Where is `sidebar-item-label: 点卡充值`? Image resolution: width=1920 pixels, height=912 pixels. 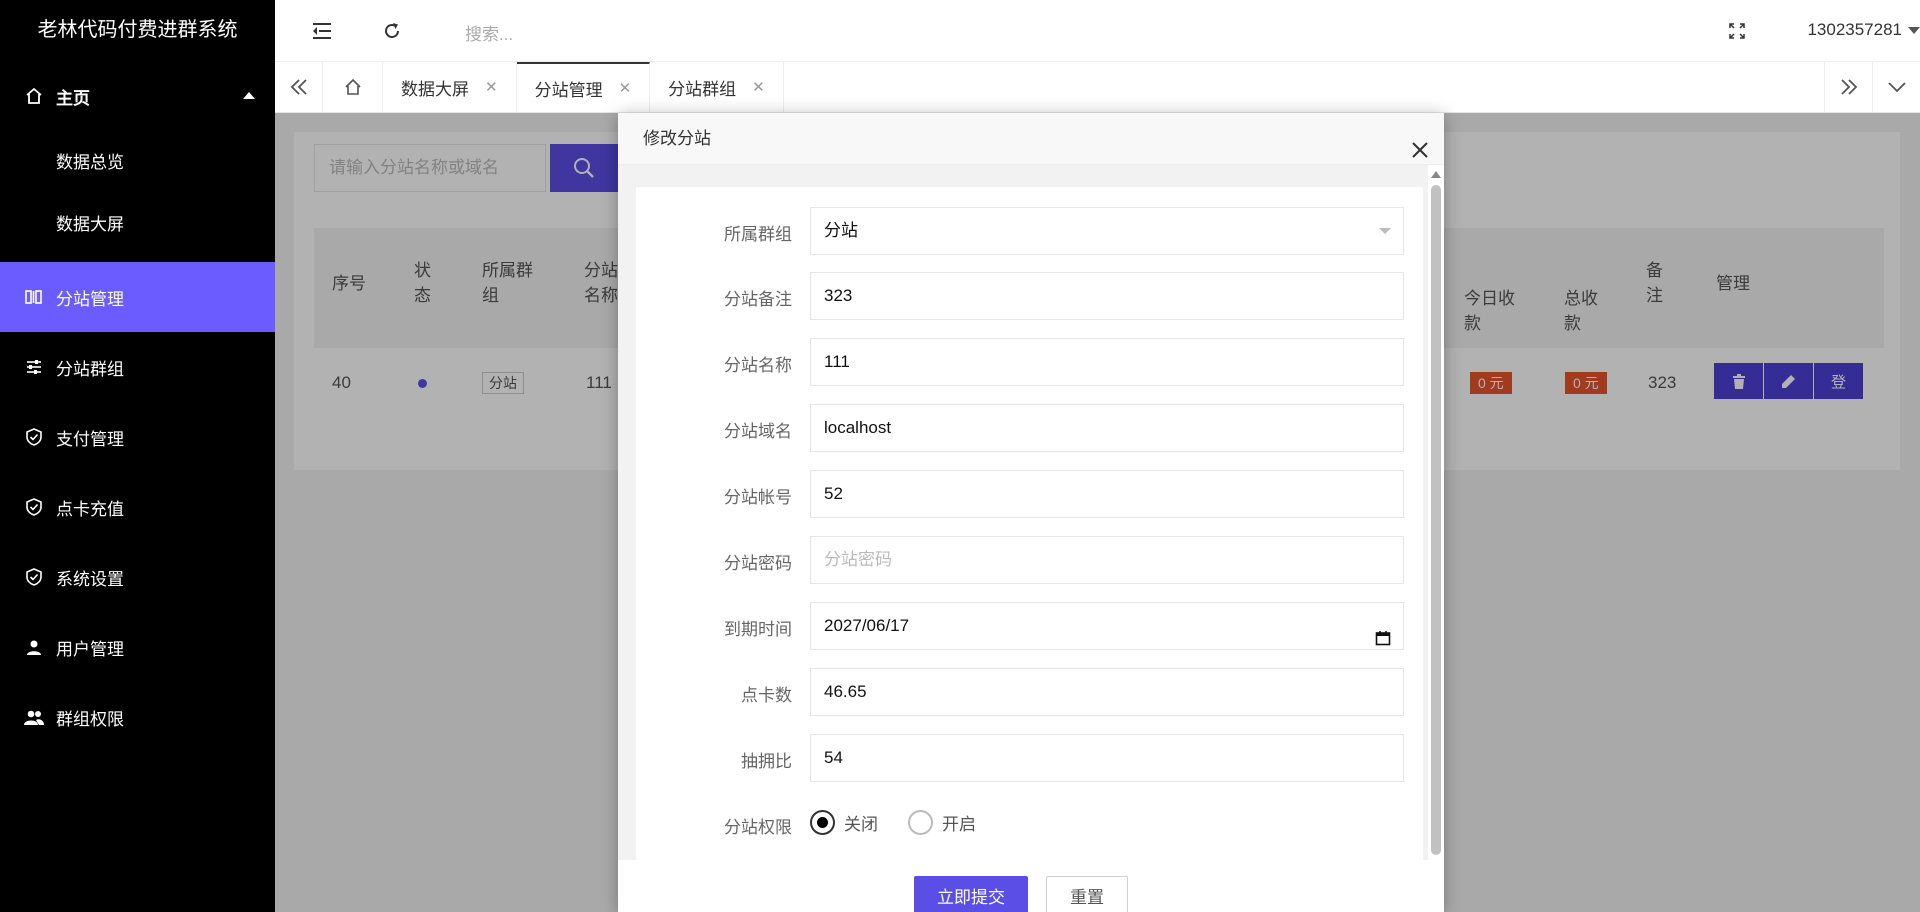
sidebar-item-label: 点卡充值 is located at coordinates (90, 509).